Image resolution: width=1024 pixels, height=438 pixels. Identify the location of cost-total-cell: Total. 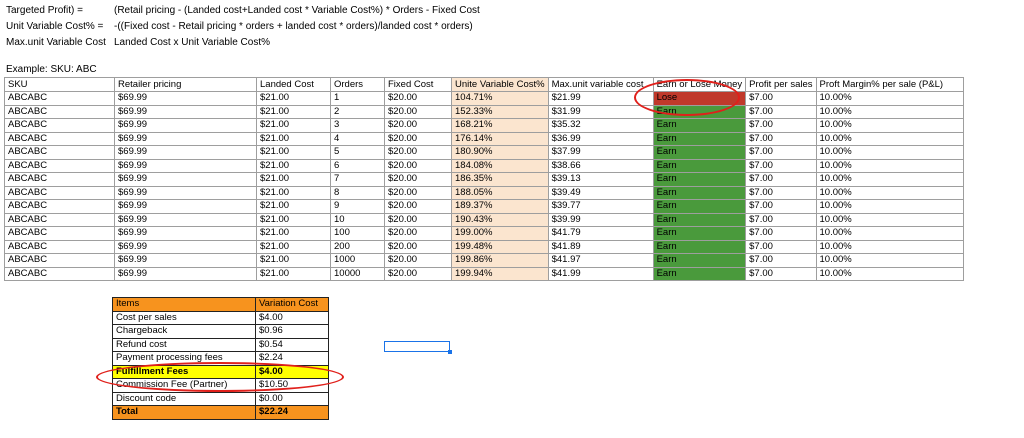
(184, 412).